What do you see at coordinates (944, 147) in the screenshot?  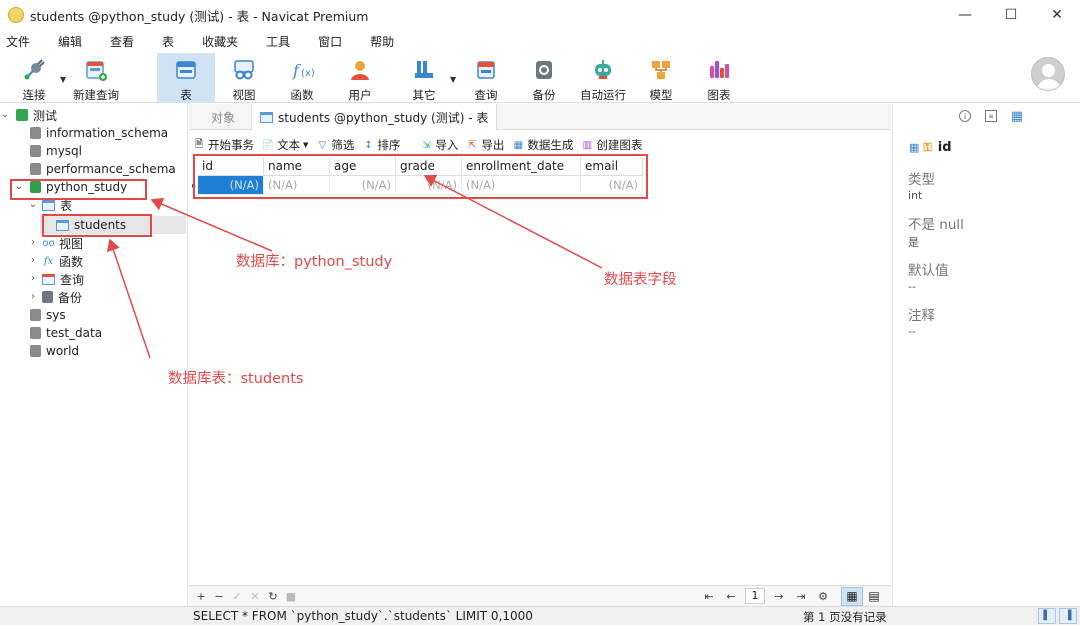 I see `field-name: id` at bounding box center [944, 147].